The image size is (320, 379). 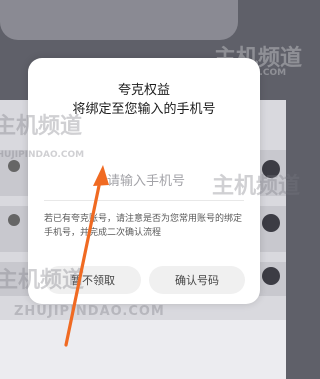 I want to click on phone-number-input, so click(x=146, y=181).